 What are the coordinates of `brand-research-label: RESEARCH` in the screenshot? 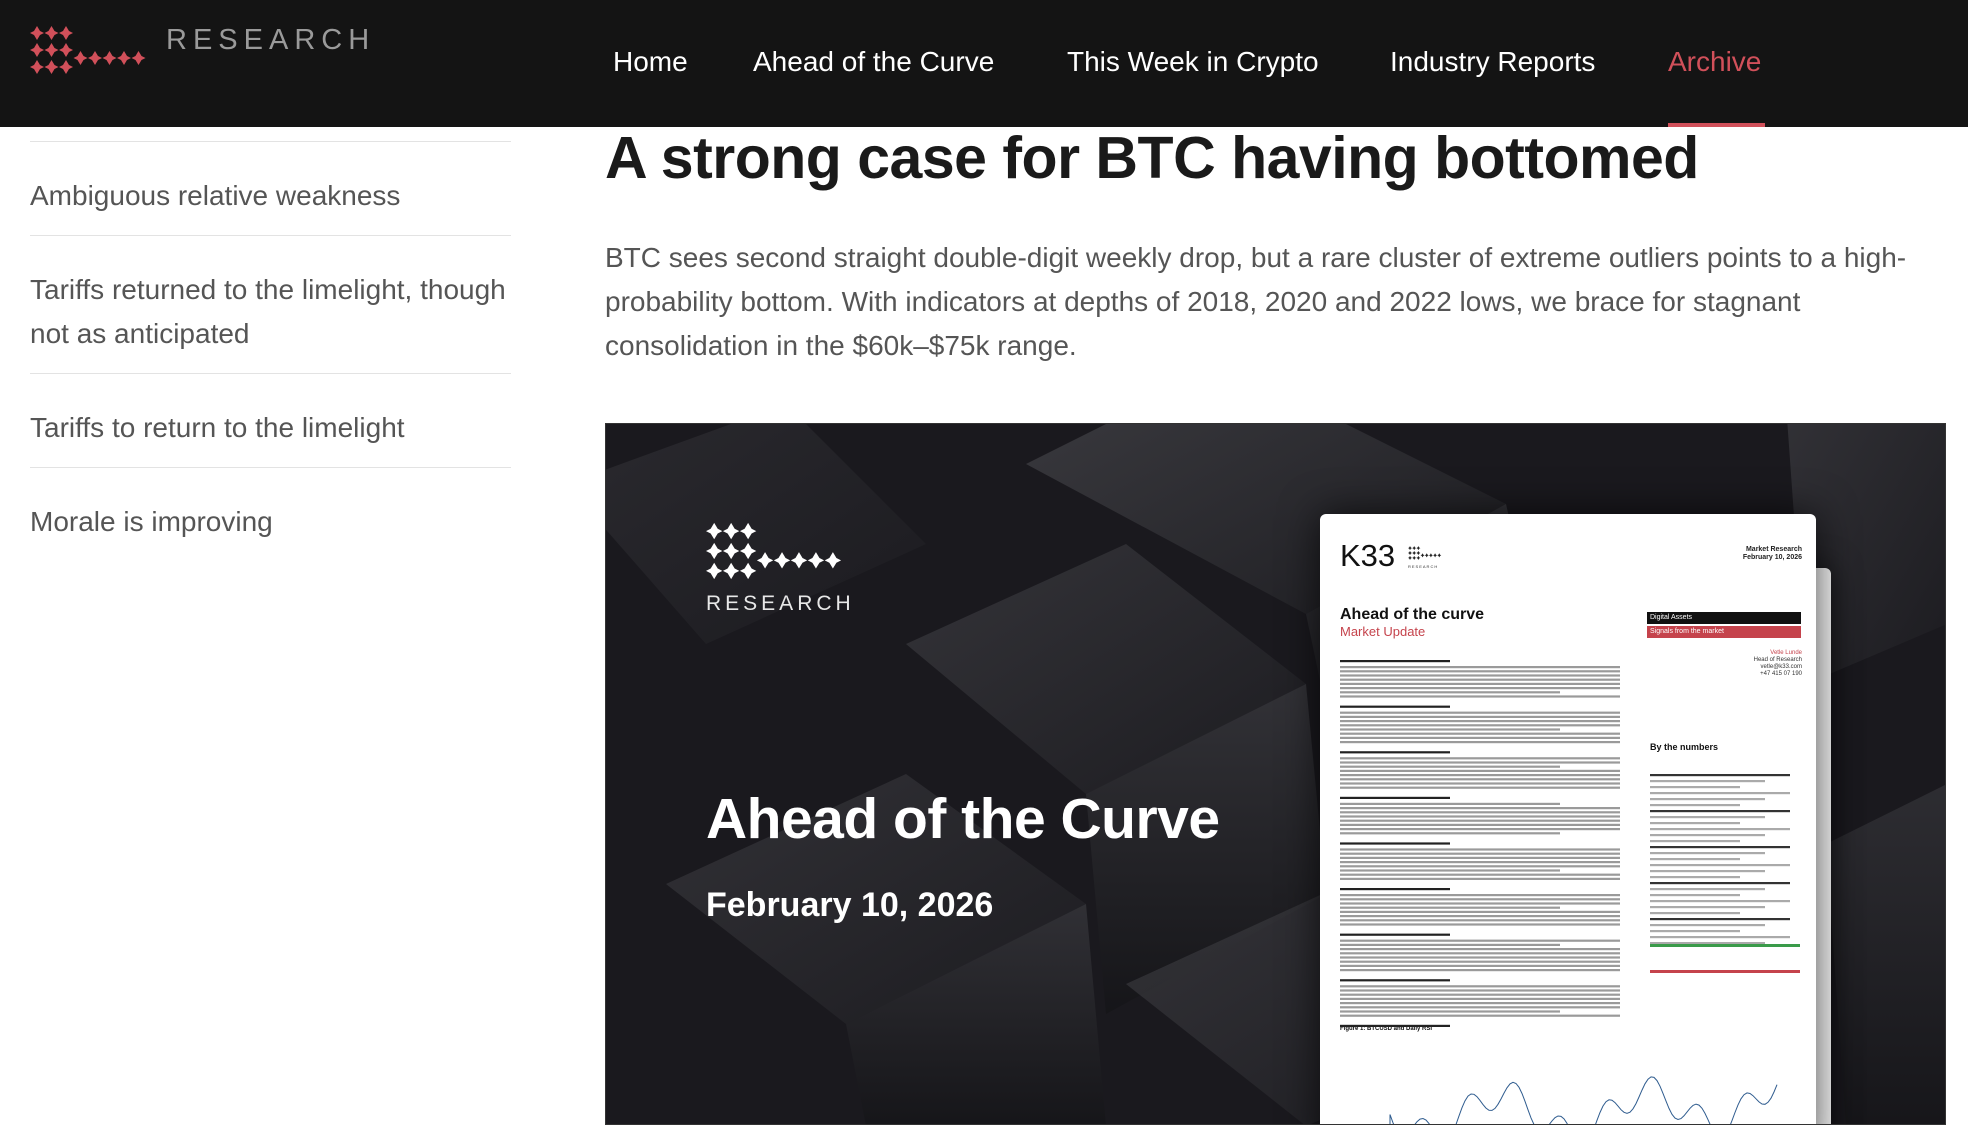 It's located at (271, 40).